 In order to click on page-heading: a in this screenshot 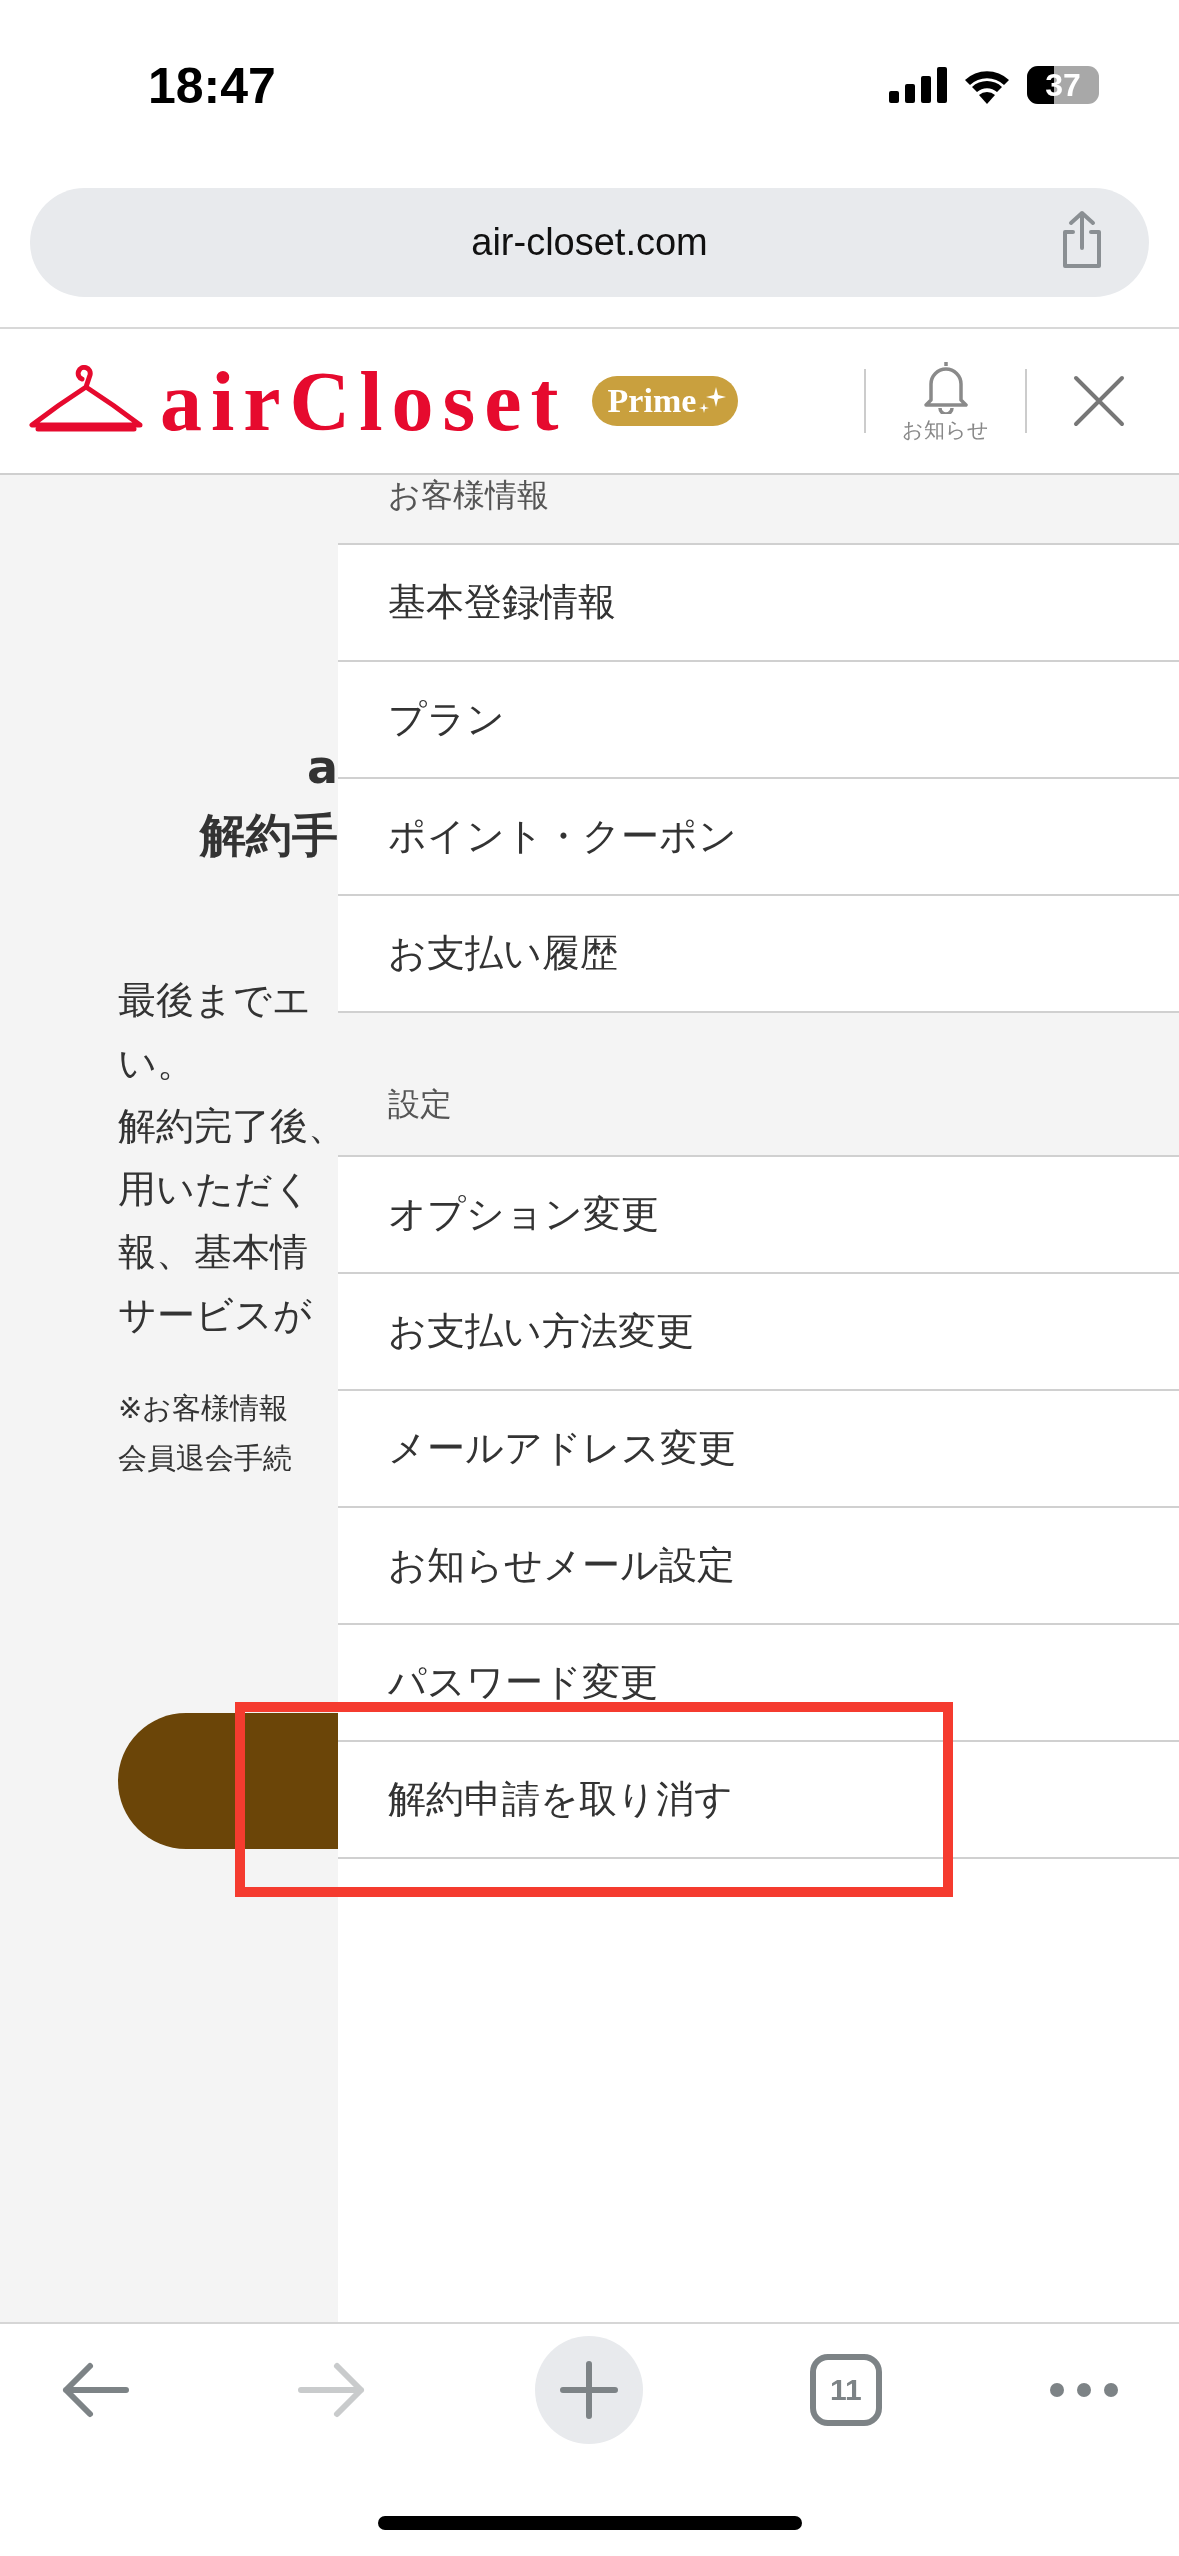, I will do `click(322, 767)`.